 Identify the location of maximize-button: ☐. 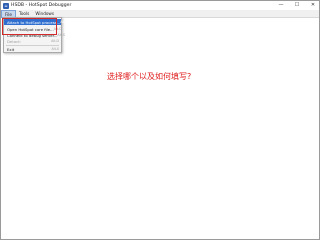
(297, 5).